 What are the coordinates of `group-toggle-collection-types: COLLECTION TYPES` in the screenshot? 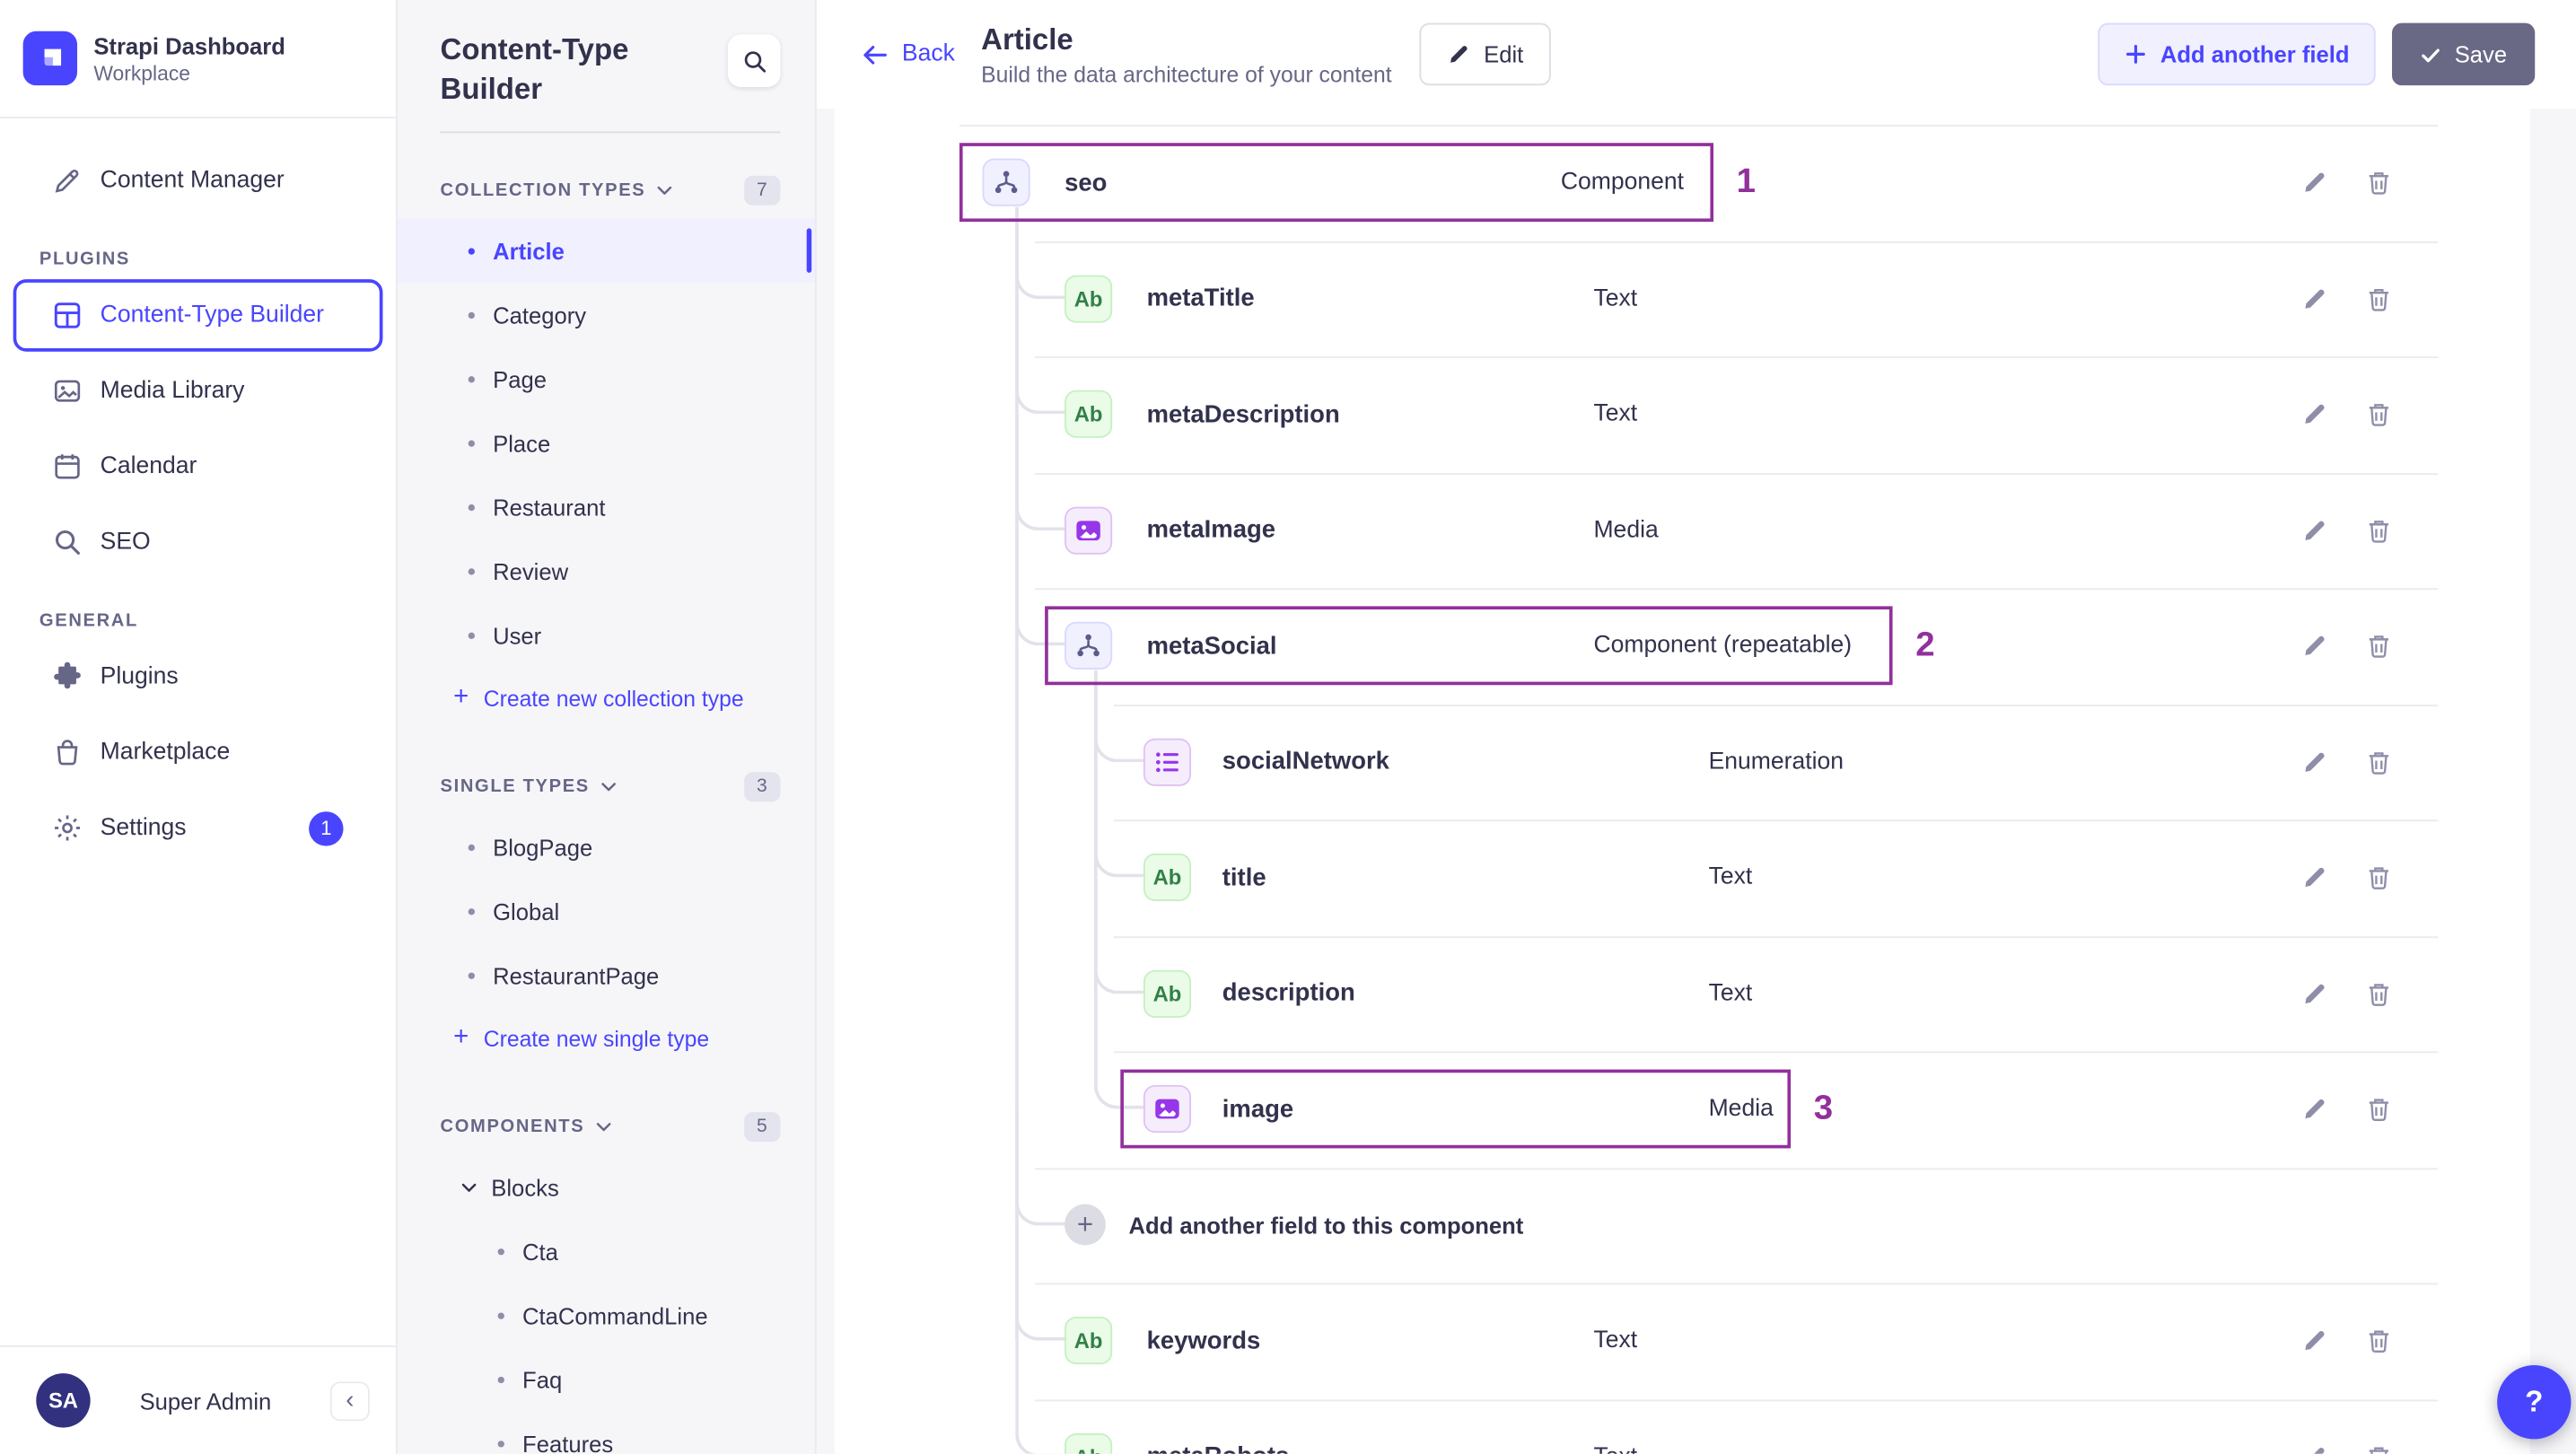 It's located at (543, 190).